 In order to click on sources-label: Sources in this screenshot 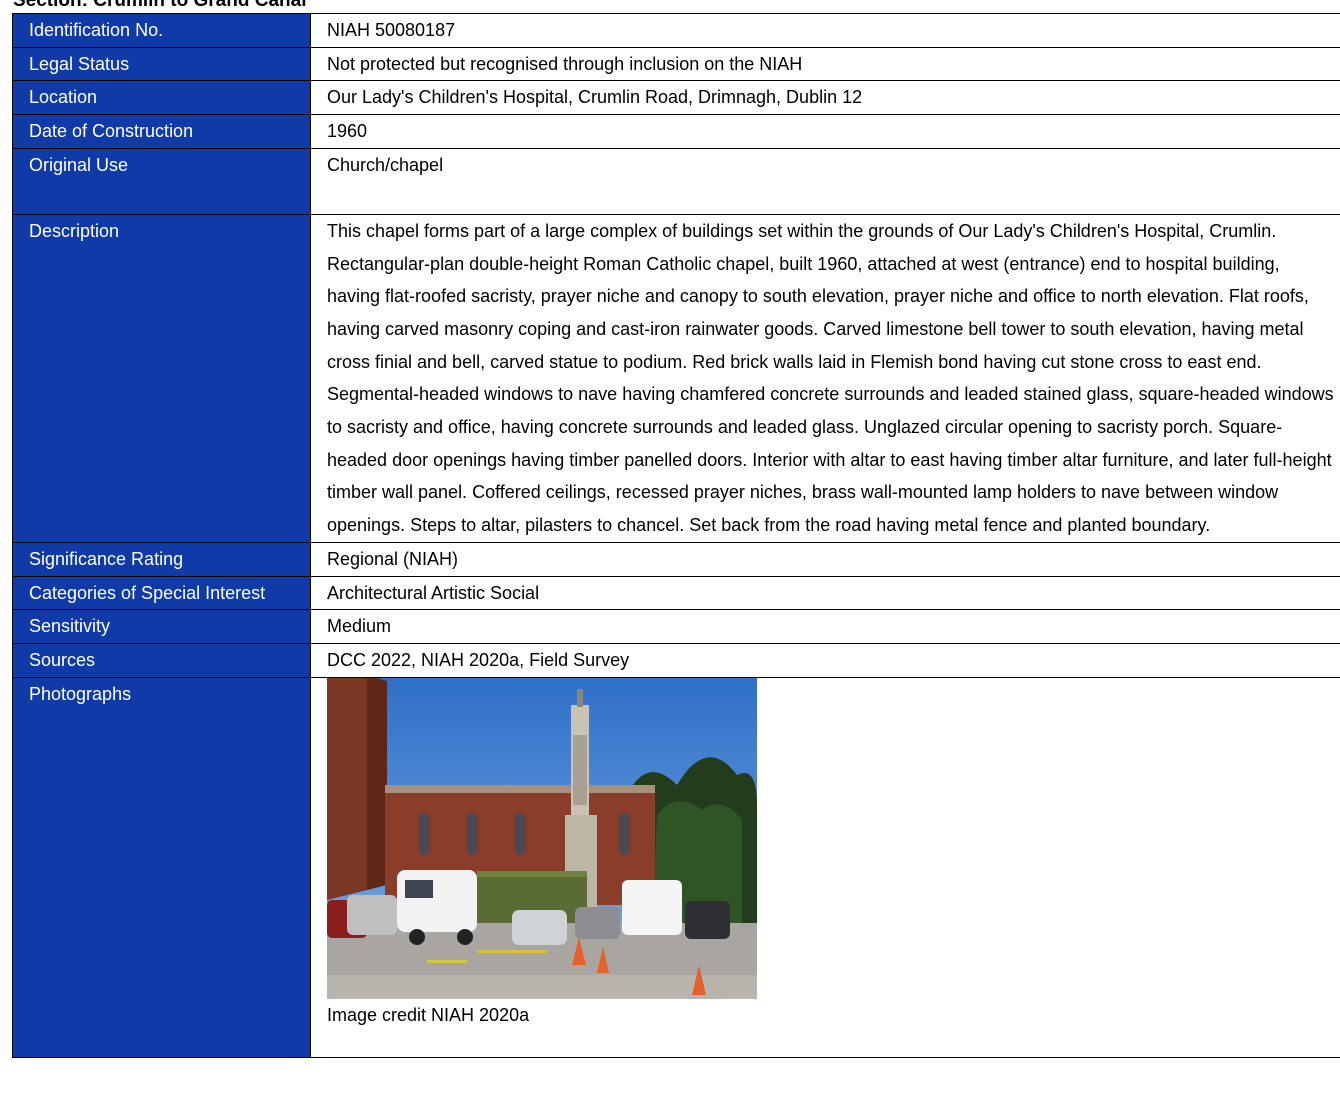, I will do `click(161, 660)`.